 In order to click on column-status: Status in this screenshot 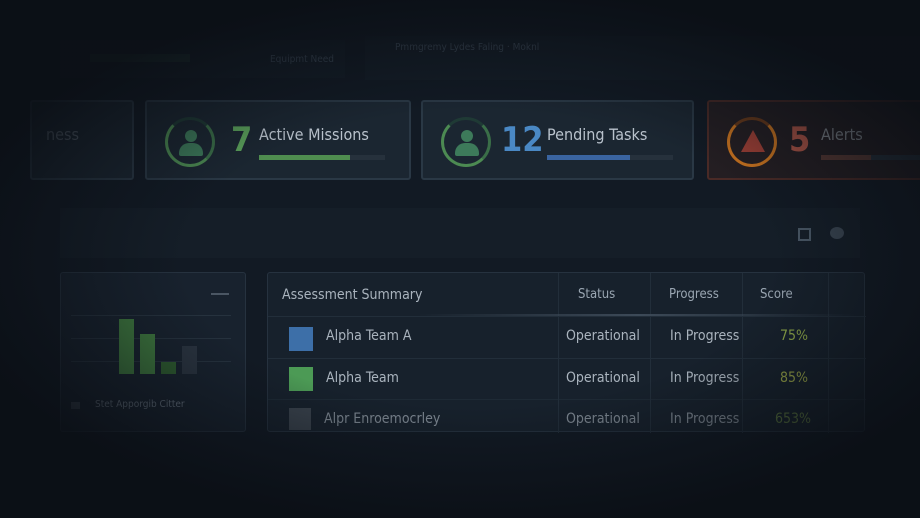, I will do `click(596, 294)`.